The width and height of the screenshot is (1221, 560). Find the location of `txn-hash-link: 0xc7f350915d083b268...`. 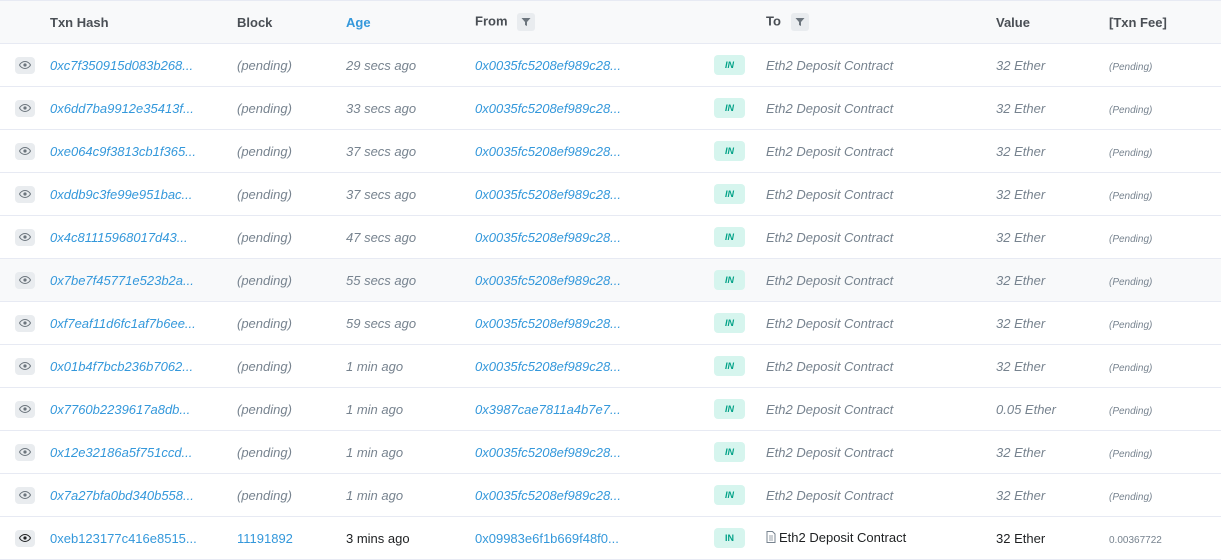

txn-hash-link: 0xc7f350915d083b268... is located at coordinates (121, 65).